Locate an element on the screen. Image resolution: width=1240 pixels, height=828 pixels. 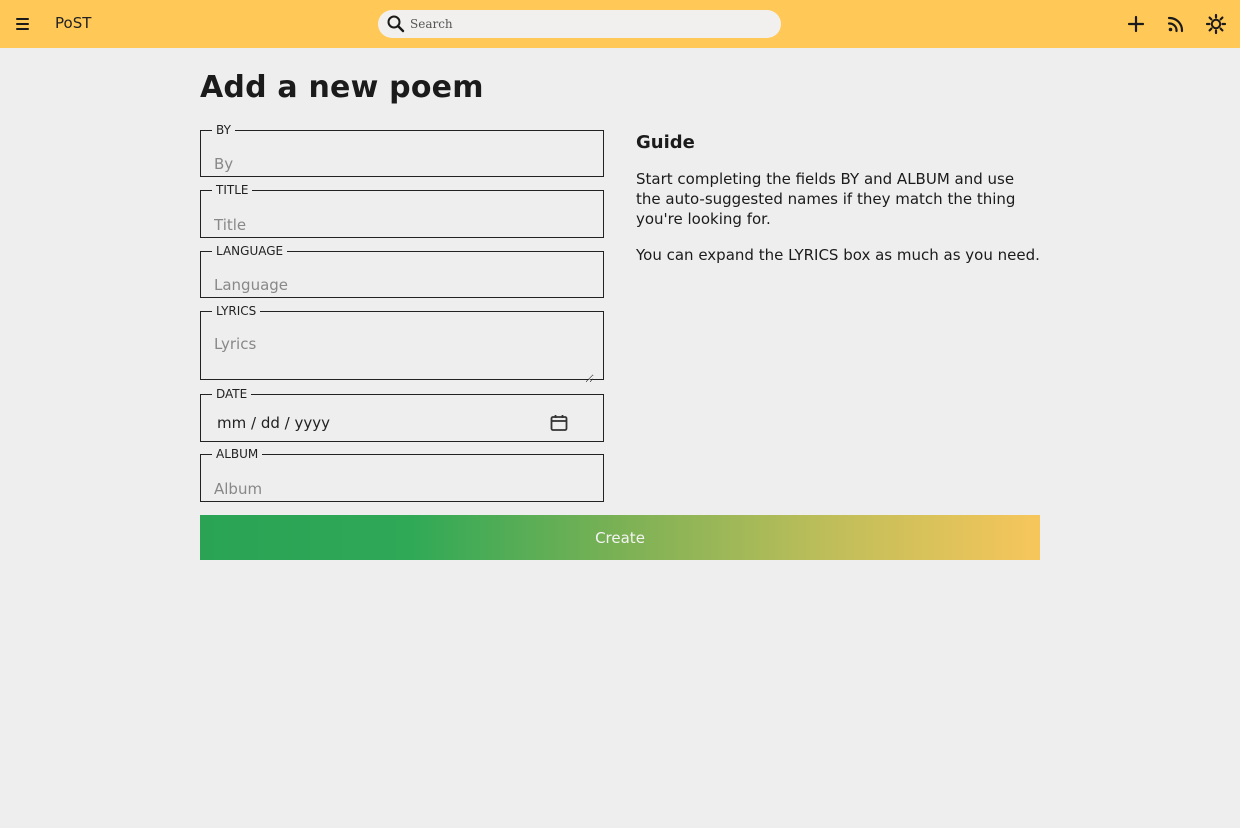
title-input is located at coordinates (401, 225).